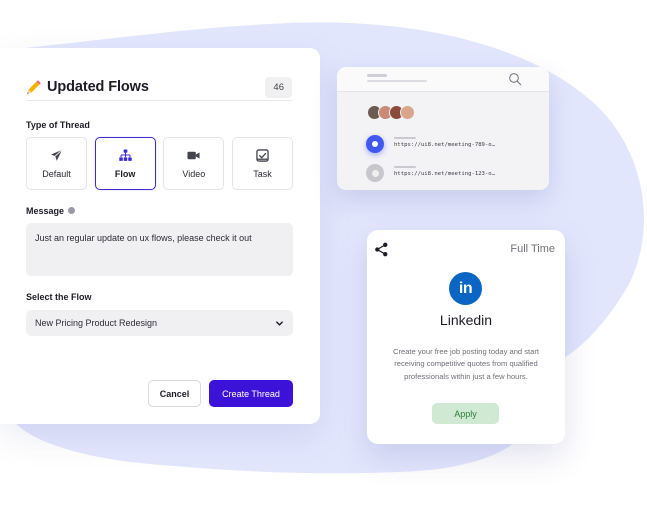  I want to click on header-divider, so click(159, 100).